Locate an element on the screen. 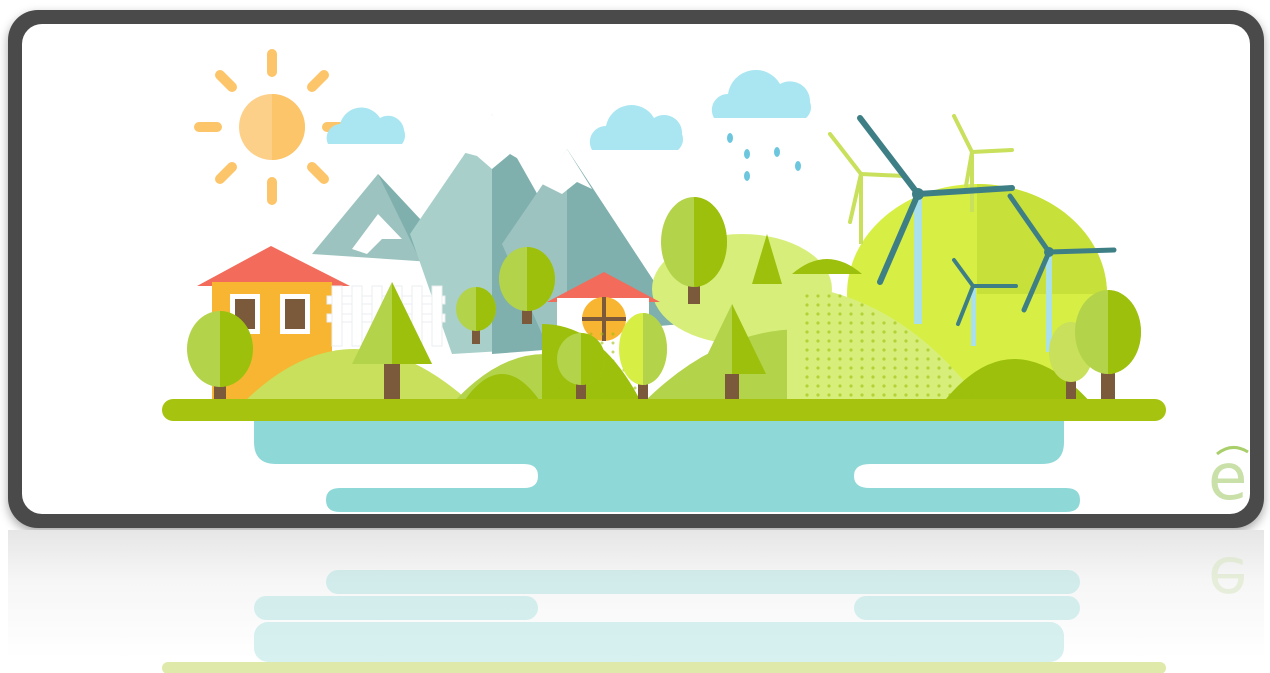 This screenshot has width=1270, height=673. tree-icon is located at coordinates (1108, 346).